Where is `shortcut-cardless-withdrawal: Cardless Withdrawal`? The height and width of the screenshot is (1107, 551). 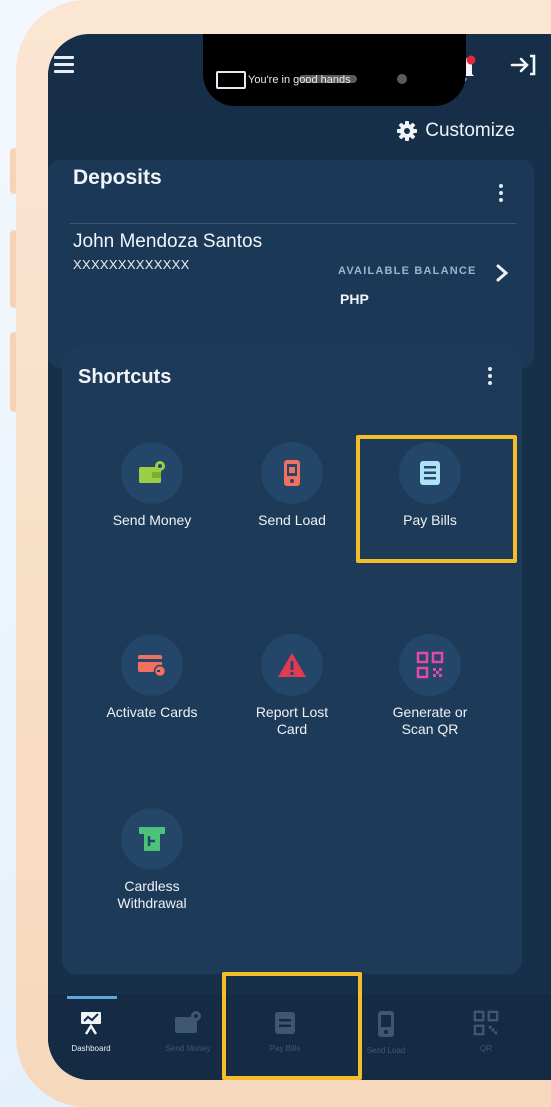
shortcut-cardless-withdrawal: Cardless Withdrawal is located at coordinates (152, 860).